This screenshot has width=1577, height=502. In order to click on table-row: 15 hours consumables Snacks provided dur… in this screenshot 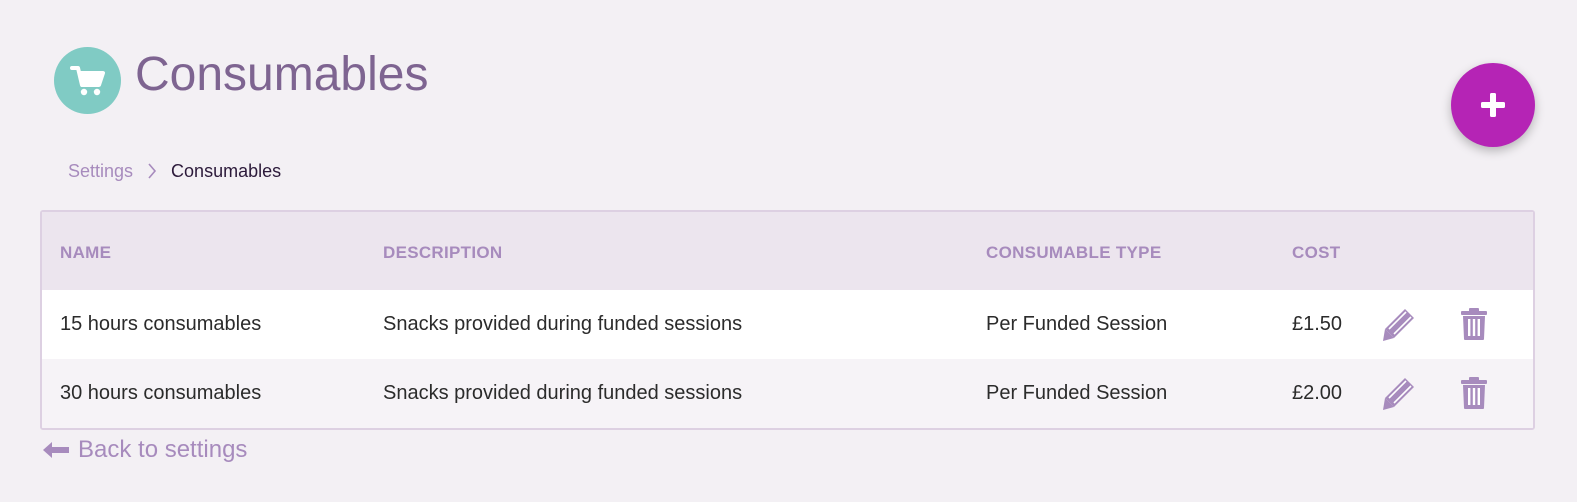, I will do `click(787, 324)`.